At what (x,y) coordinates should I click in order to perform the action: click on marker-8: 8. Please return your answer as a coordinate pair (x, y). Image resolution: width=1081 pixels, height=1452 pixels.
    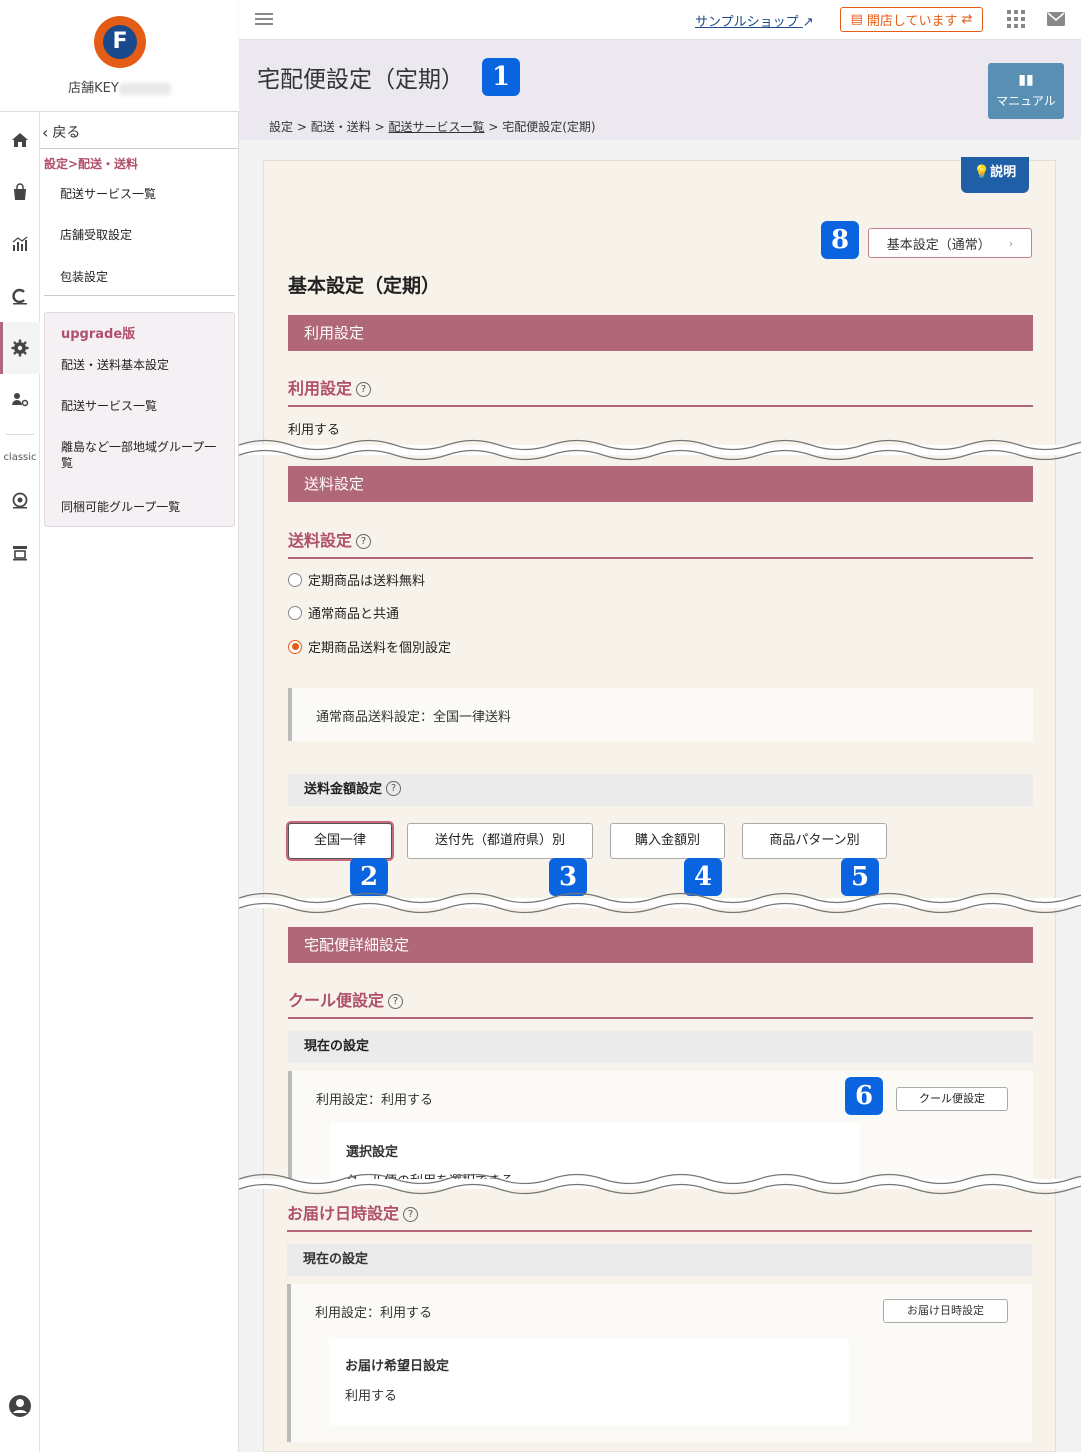
    Looking at the image, I should click on (840, 240).